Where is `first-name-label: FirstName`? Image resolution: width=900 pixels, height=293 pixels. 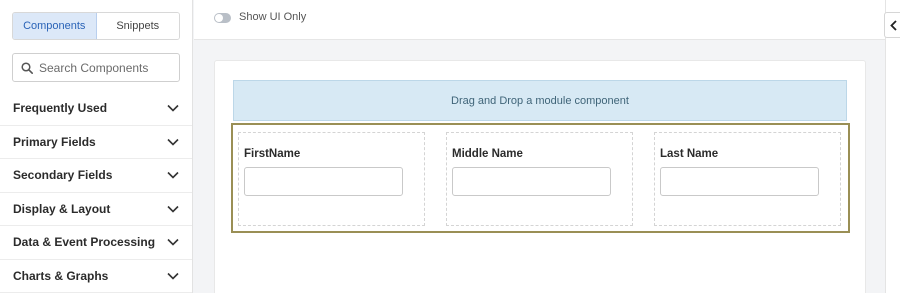
first-name-label: FirstName is located at coordinates (272, 154).